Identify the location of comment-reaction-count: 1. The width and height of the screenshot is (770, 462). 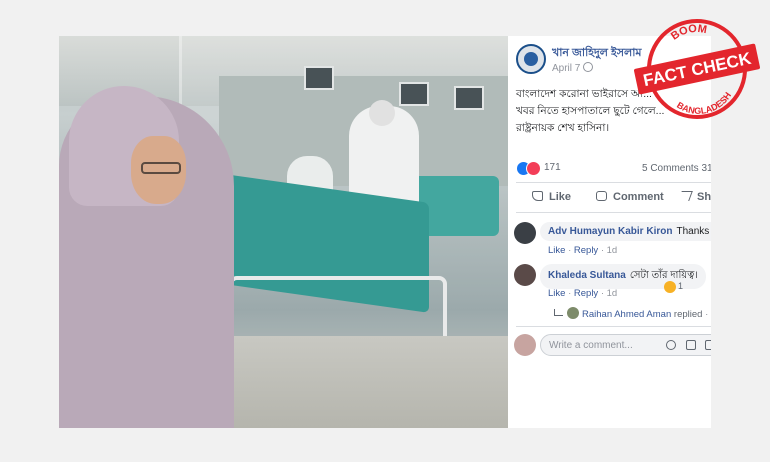
(681, 286).